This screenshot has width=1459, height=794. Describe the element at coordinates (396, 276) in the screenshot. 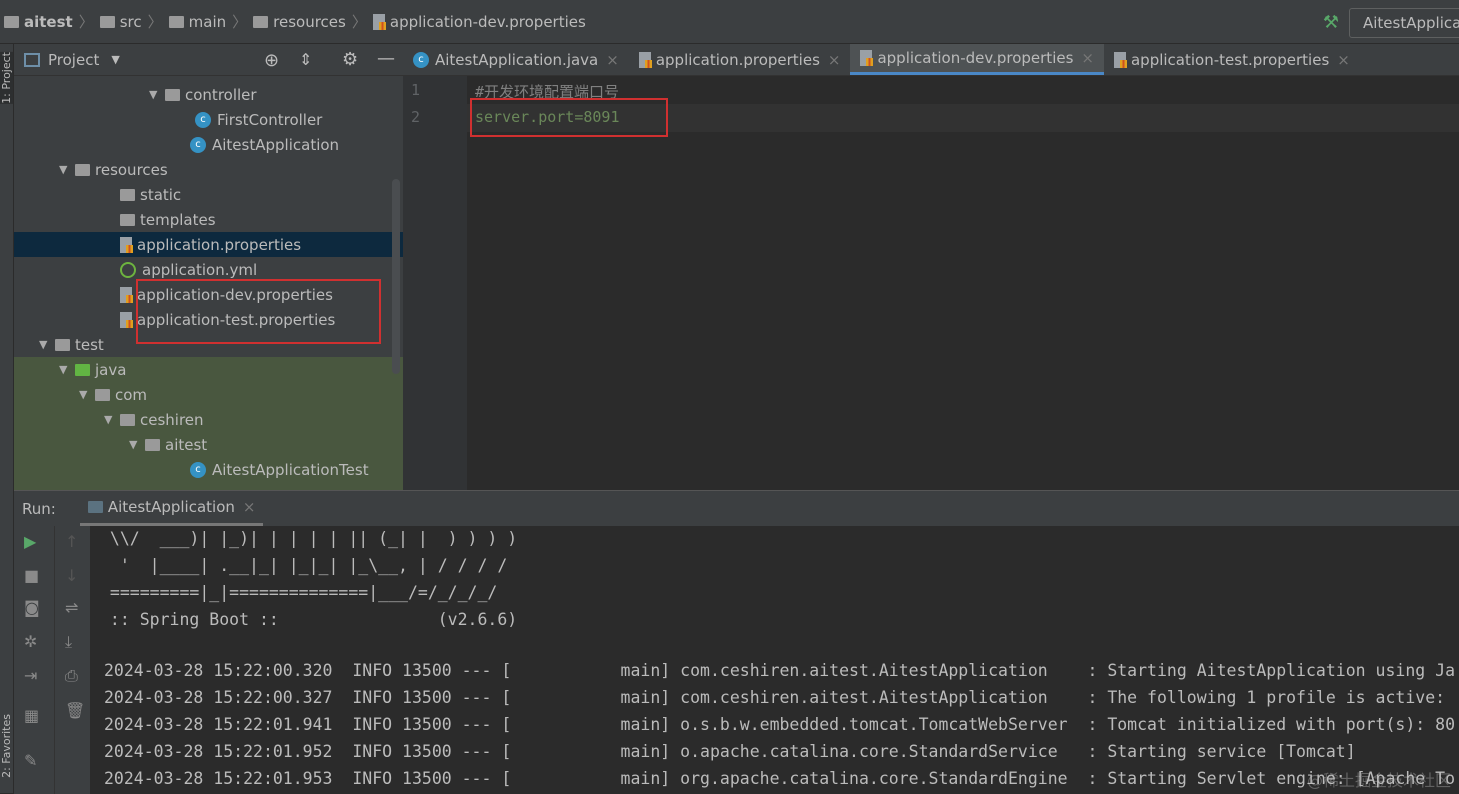

I see `scrollbar` at that location.